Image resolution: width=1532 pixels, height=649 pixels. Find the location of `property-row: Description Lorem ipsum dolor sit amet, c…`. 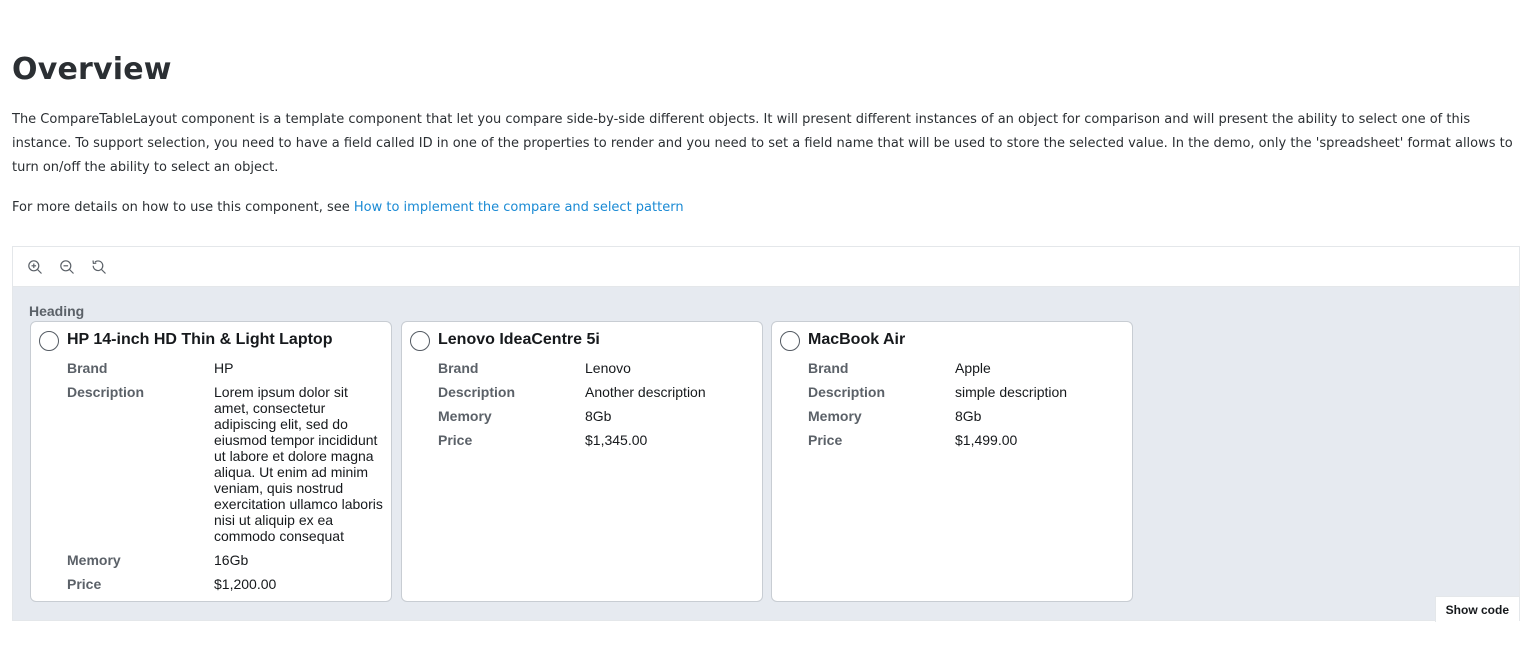

property-row: Description Lorem ipsum dolor sit amet, c… is located at coordinates (226, 464).